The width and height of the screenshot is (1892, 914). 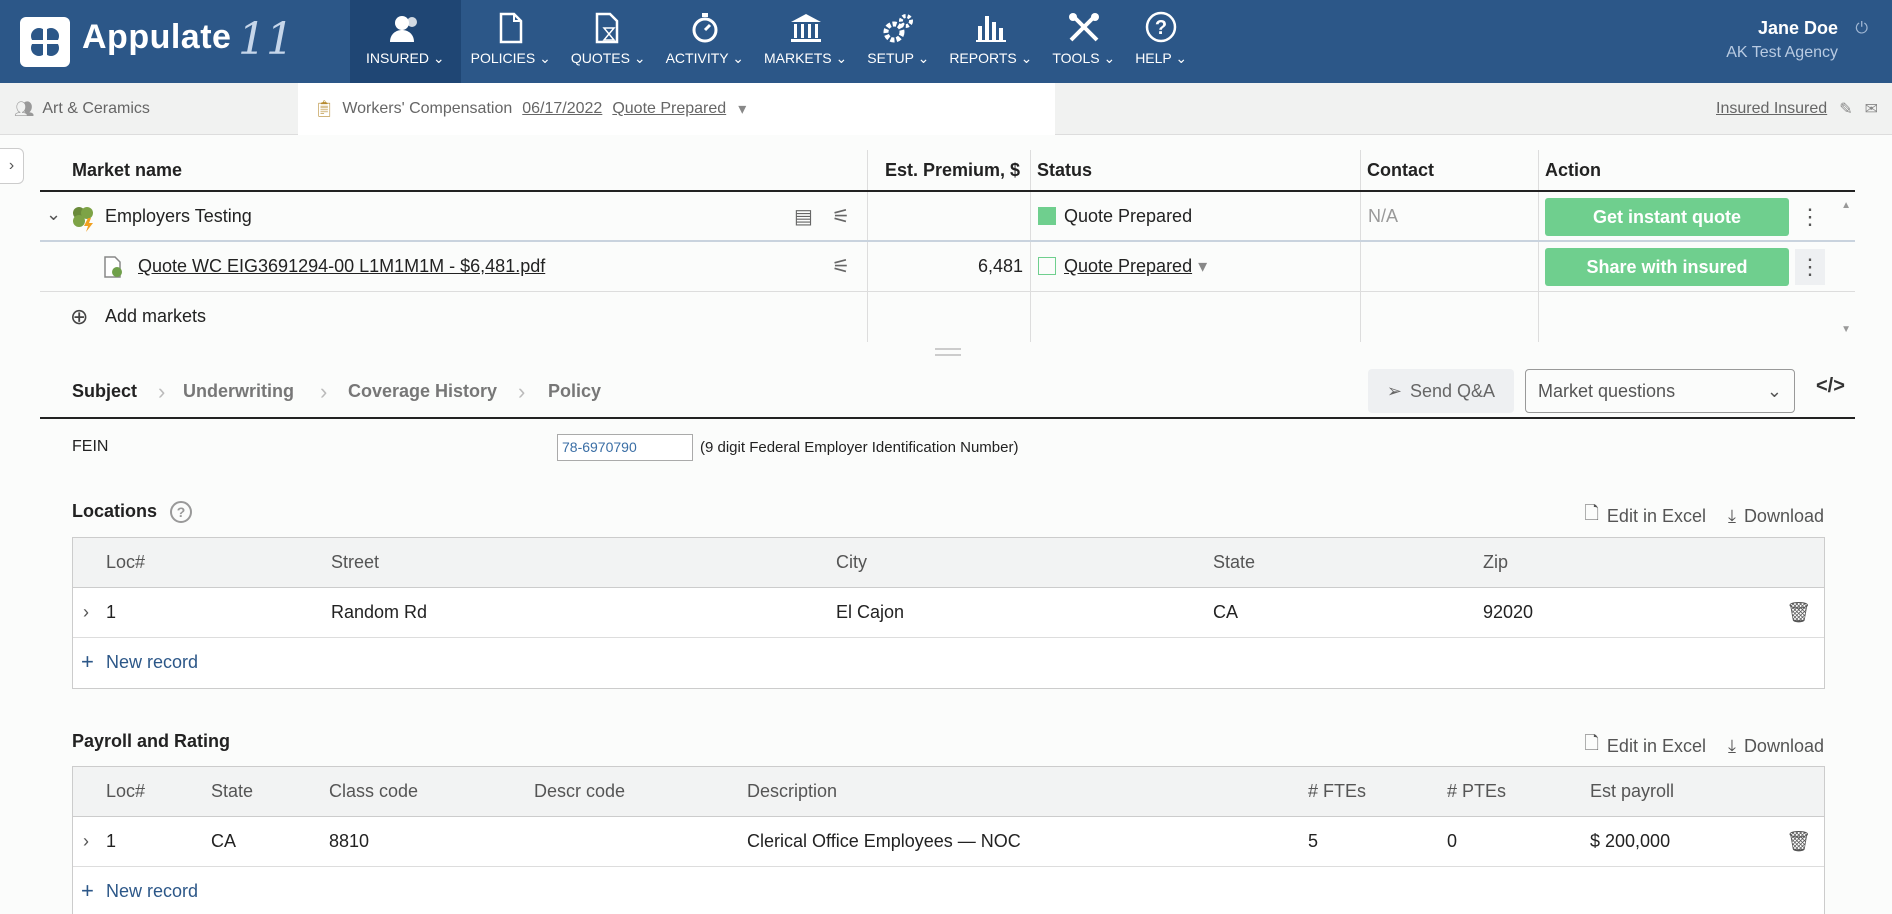 What do you see at coordinates (1731, 745) in the screenshot?
I see `download-icon: ⤓` at bounding box center [1731, 745].